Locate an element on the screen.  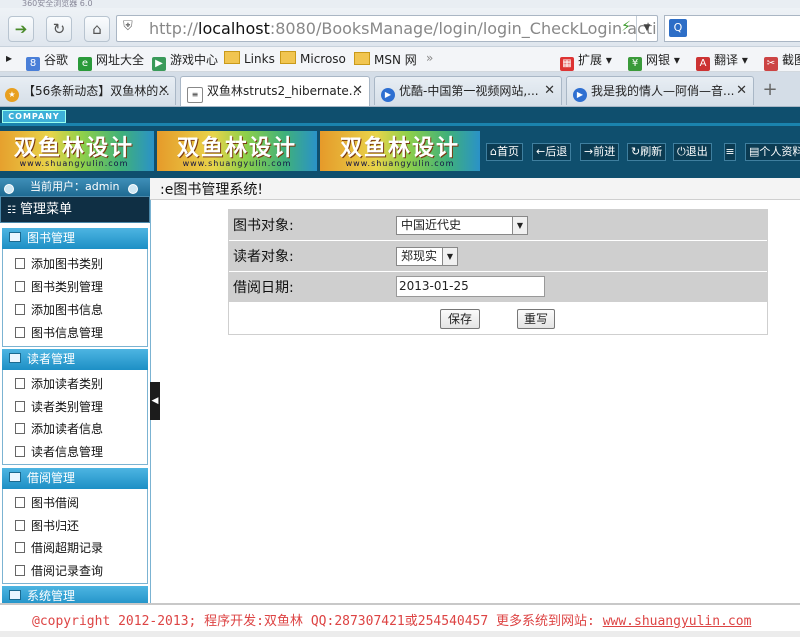
bank-button: ¥ 网银 ▾ is located at coordinates (654, 61).